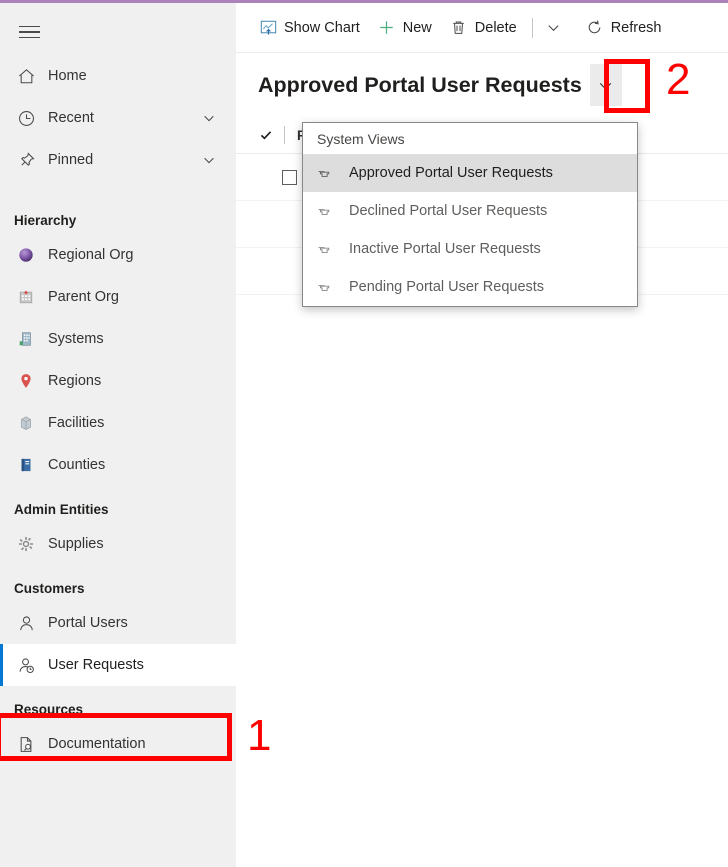 The width and height of the screenshot is (728, 867). Describe the element at coordinates (26, 544) in the screenshot. I see `gear-icon` at that location.